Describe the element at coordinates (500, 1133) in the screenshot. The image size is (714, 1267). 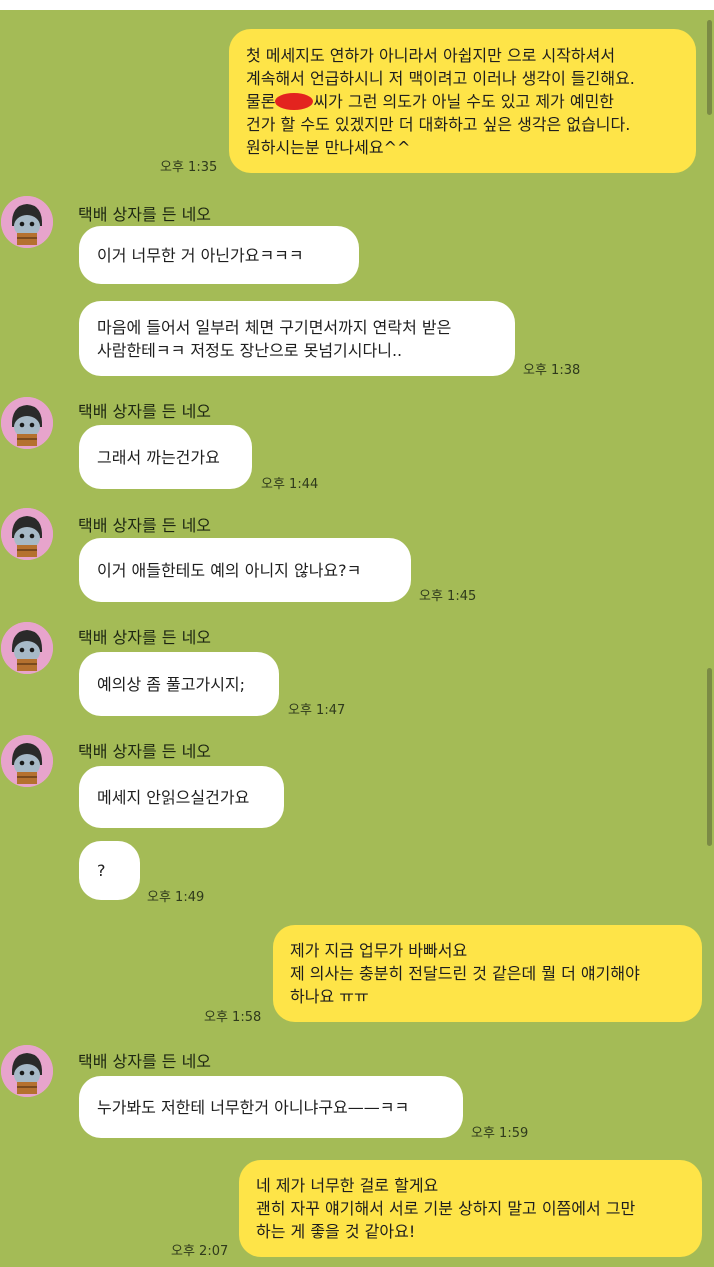
I see `message-timestamp: 오후 1:59` at that location.